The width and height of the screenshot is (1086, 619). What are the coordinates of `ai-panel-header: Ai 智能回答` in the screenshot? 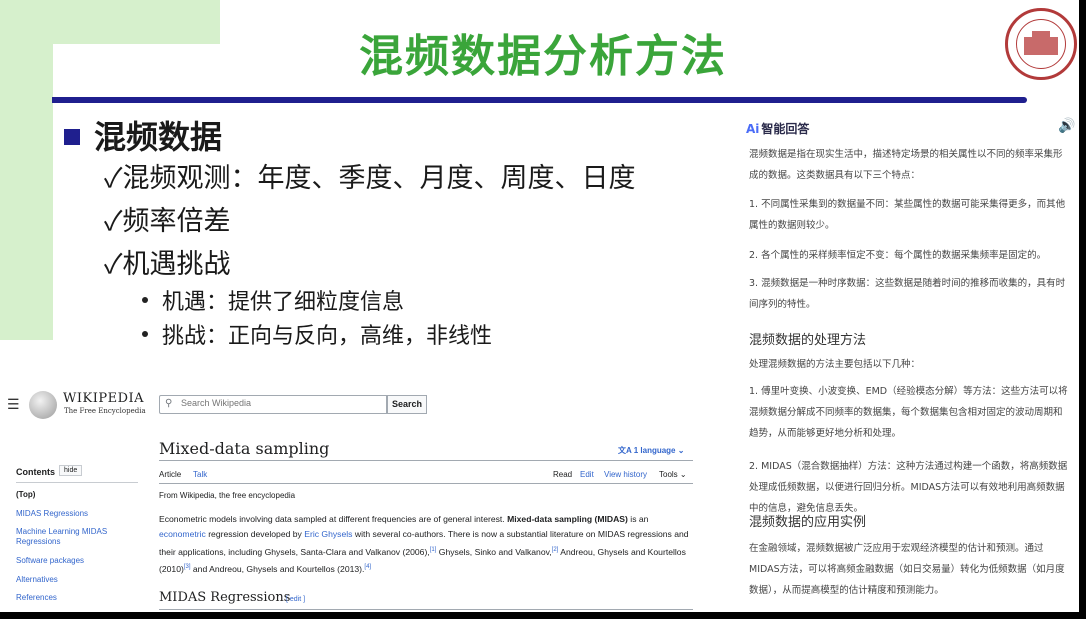 It's located at (778, 129).